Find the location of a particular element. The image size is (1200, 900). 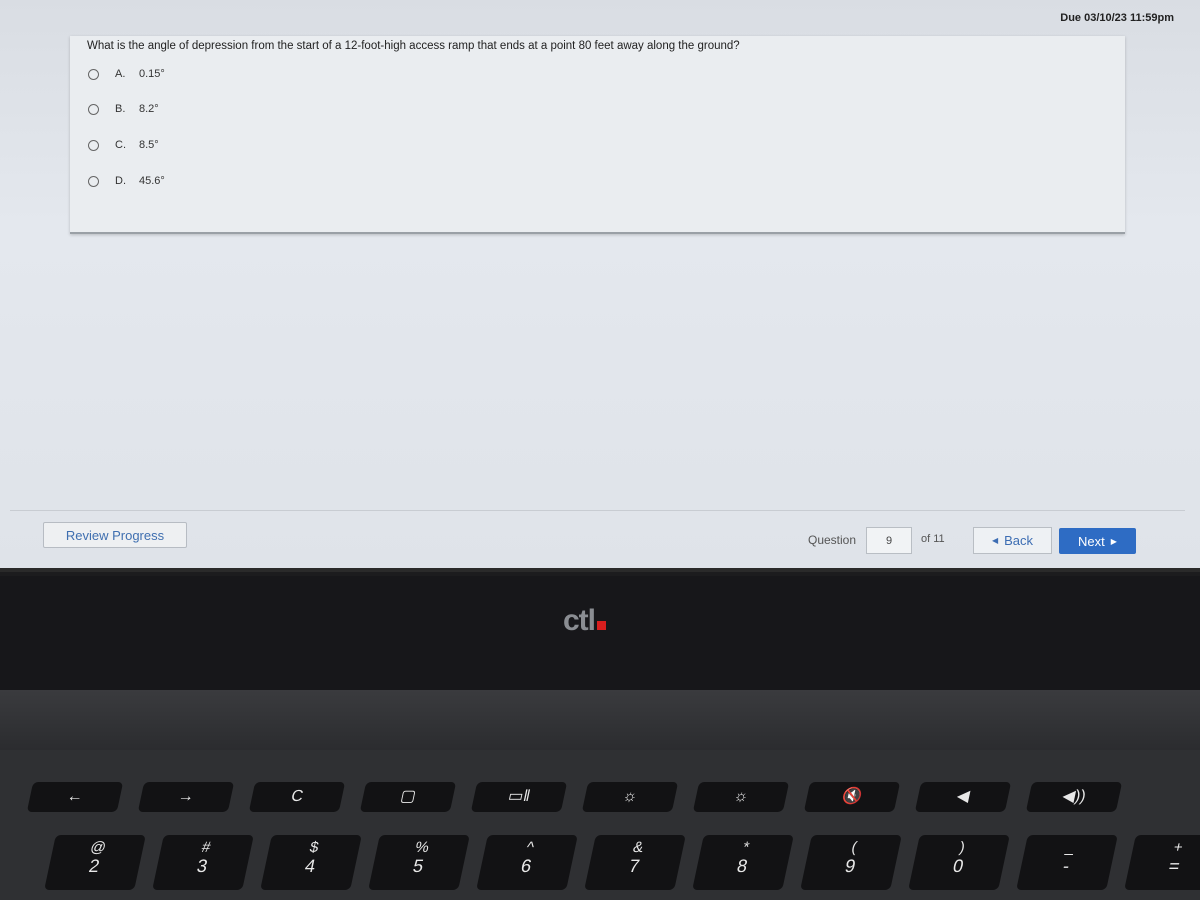

caret-right-icon: ▶ is located at coordinates (1113, 541).